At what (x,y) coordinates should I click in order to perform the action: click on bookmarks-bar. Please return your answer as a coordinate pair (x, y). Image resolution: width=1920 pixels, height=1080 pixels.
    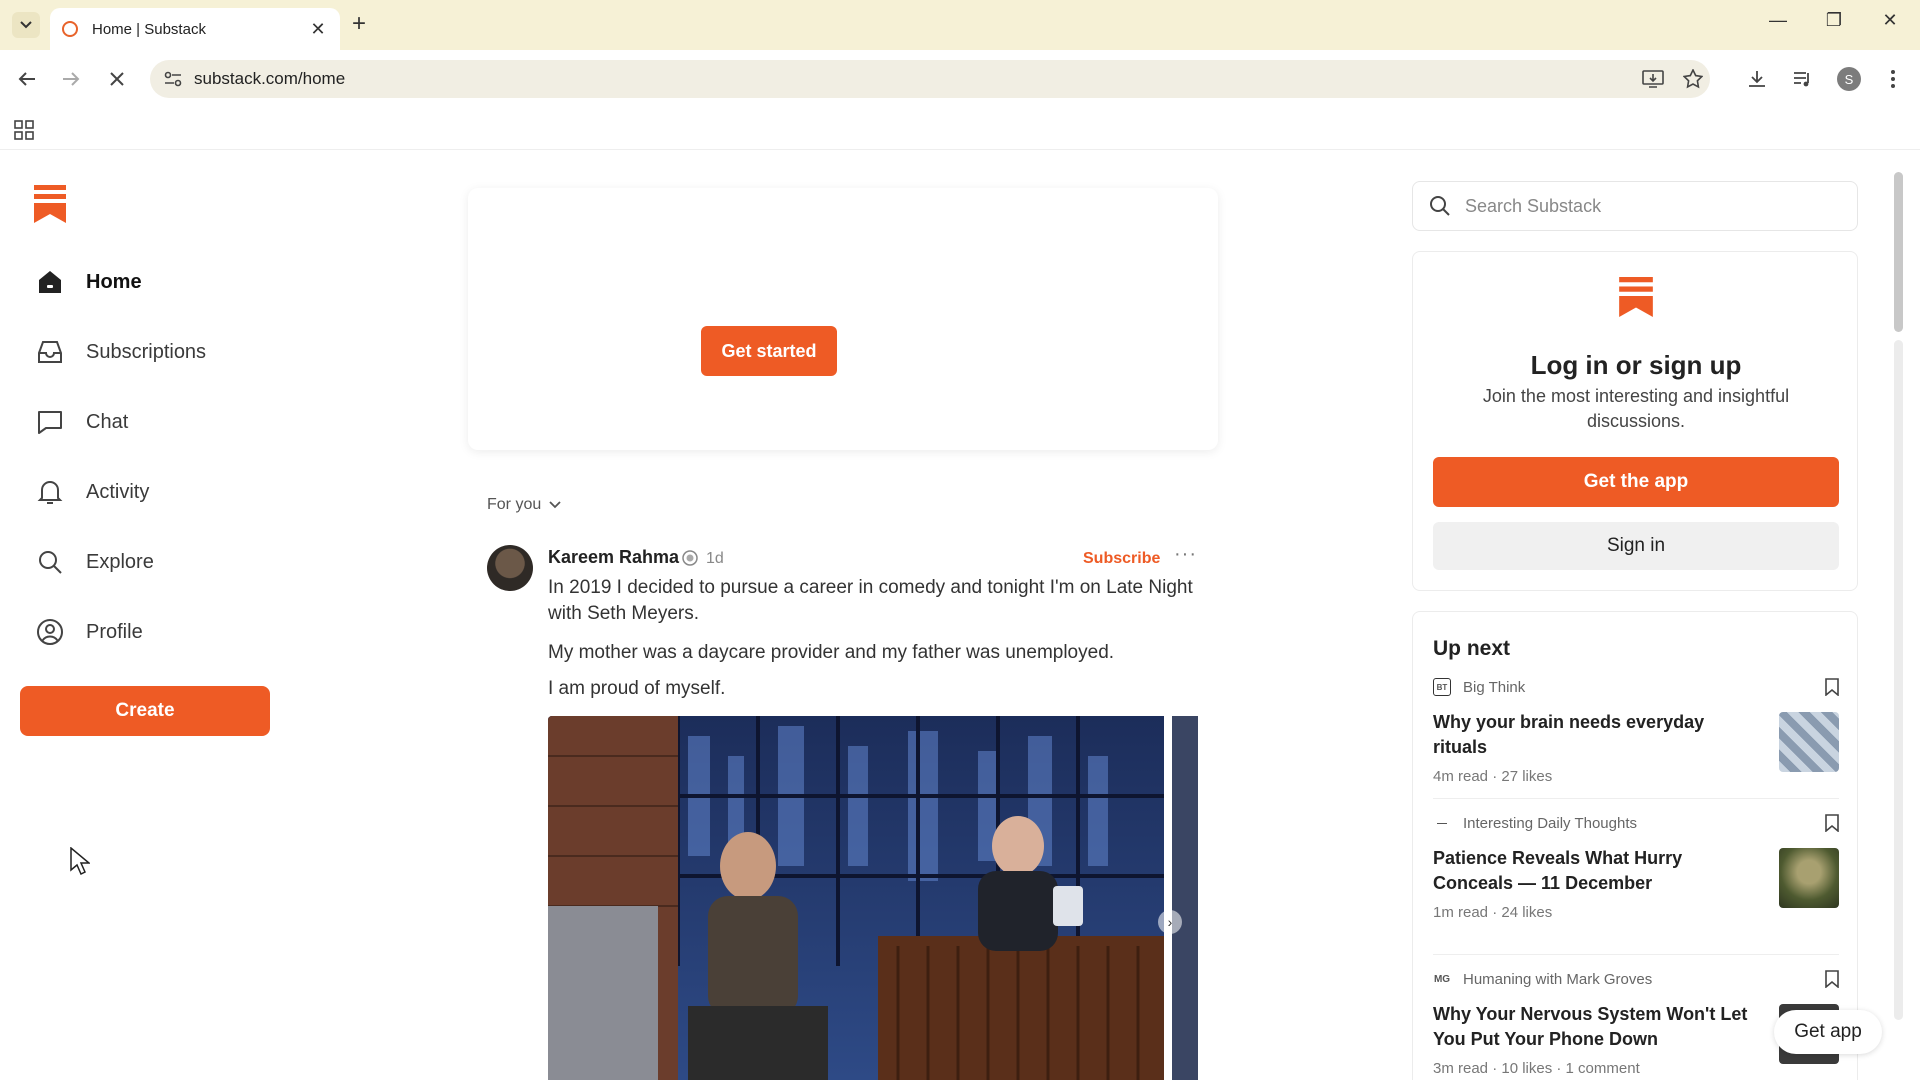
    Looking at the image, I should click on (960, 129).